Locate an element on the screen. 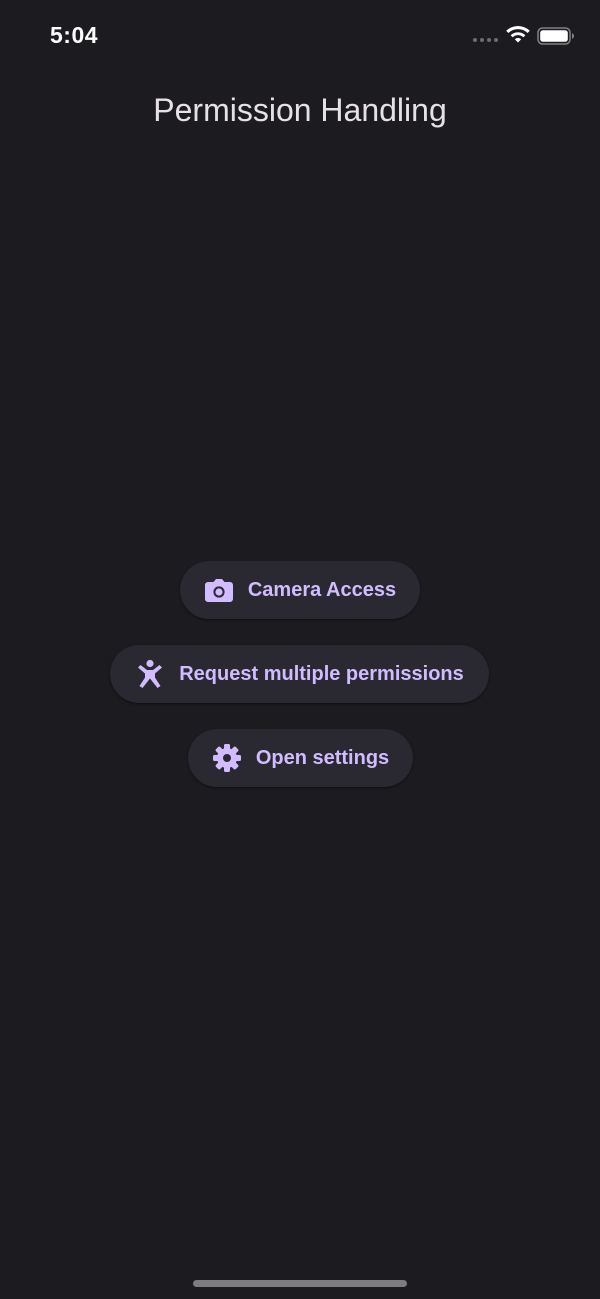 The image size is (600, 1299). page-title: Permission Handling is located at coordinates (300, 110).